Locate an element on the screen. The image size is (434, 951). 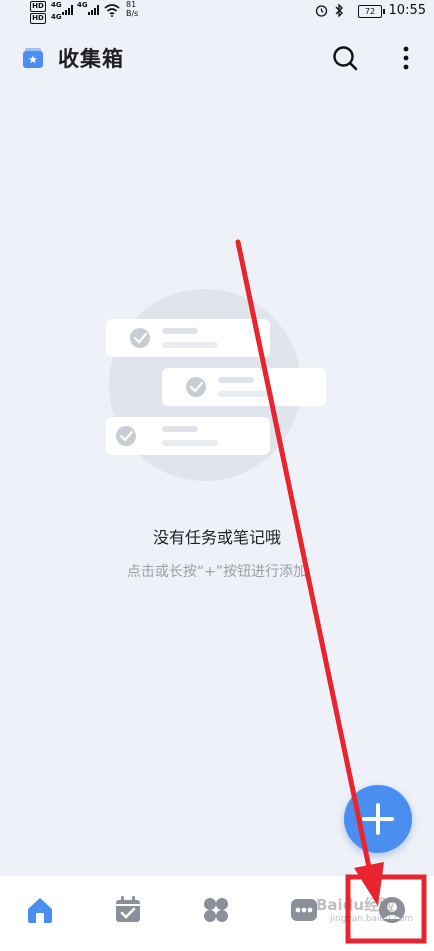
inbox-star-icon is located at coordinates (33, 58).